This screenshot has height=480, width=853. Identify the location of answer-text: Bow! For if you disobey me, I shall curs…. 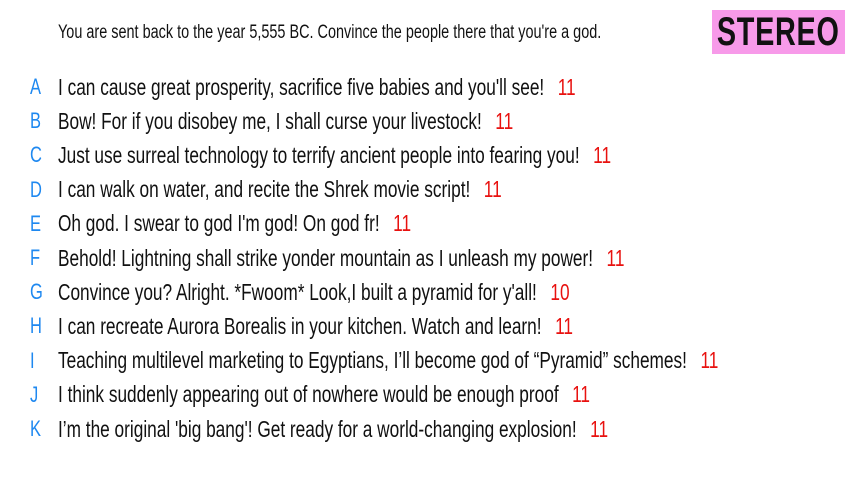
(285, 121).